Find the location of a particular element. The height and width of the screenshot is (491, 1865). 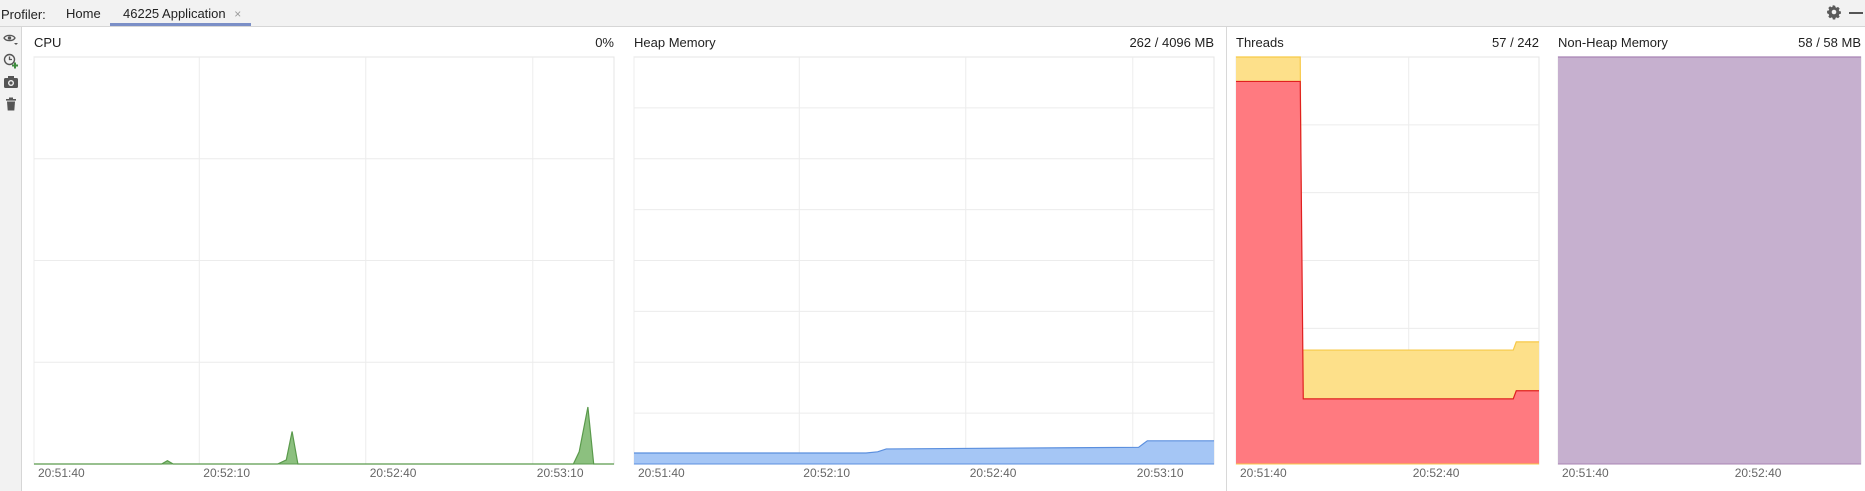

profiler-tab-bar: Profiler: Home 46225 Application × is located at coordinates (932, 13).